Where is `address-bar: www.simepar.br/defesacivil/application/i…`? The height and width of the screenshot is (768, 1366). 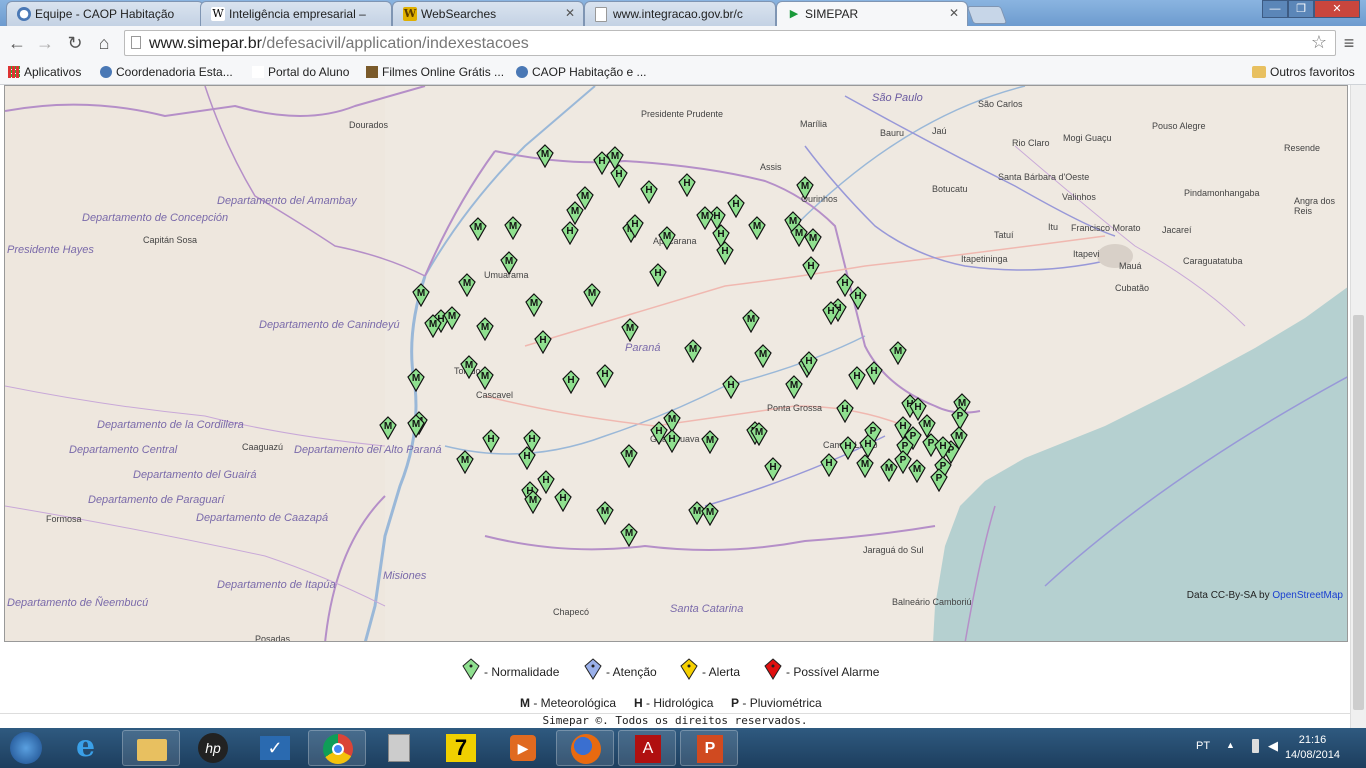 address-bar: www.simepar.br/defesacivil/application/i… is located at coordinates (730, 43).